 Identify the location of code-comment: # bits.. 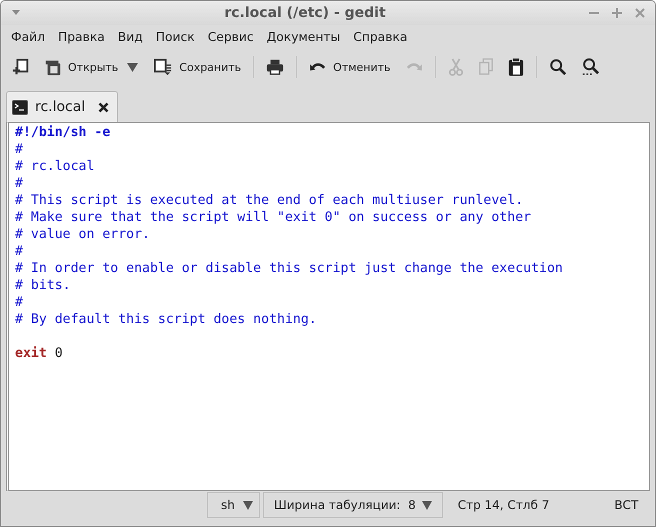
(43, 285).